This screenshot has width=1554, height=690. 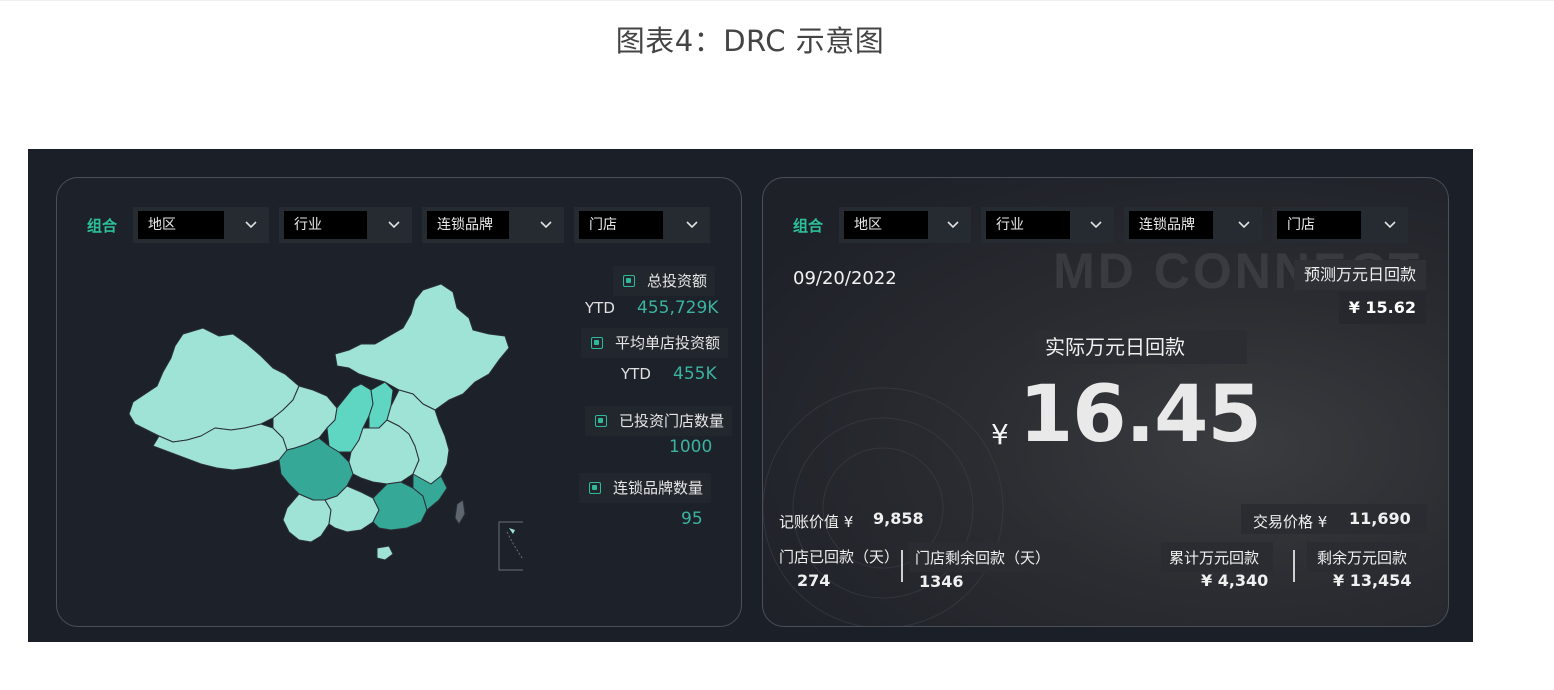 What do you see at coordinates (816, 522) in the screenshot?
I see `book-value-label: 记账价值 ¥` at bounding box center [816, 522].